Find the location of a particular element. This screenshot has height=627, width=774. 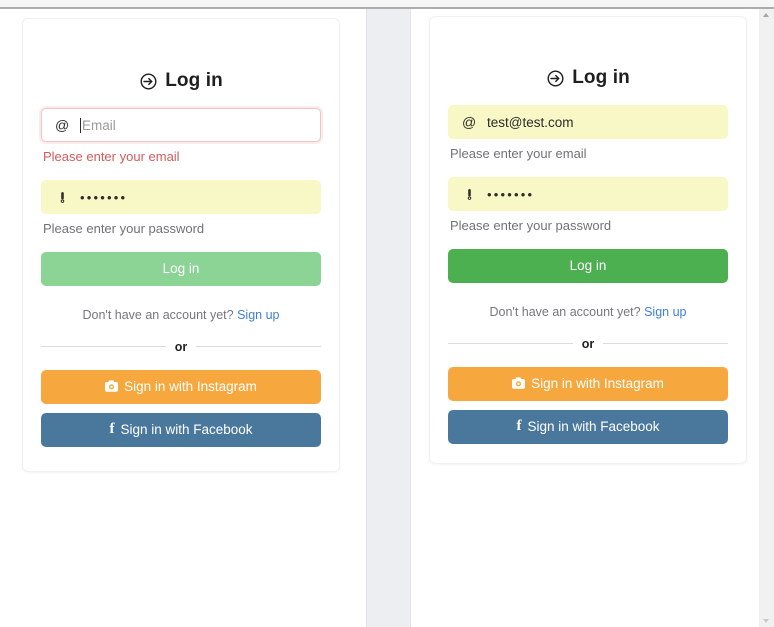

instagram-signin-button-left: Sign in with Instagram is located at coordinates (181, 386).